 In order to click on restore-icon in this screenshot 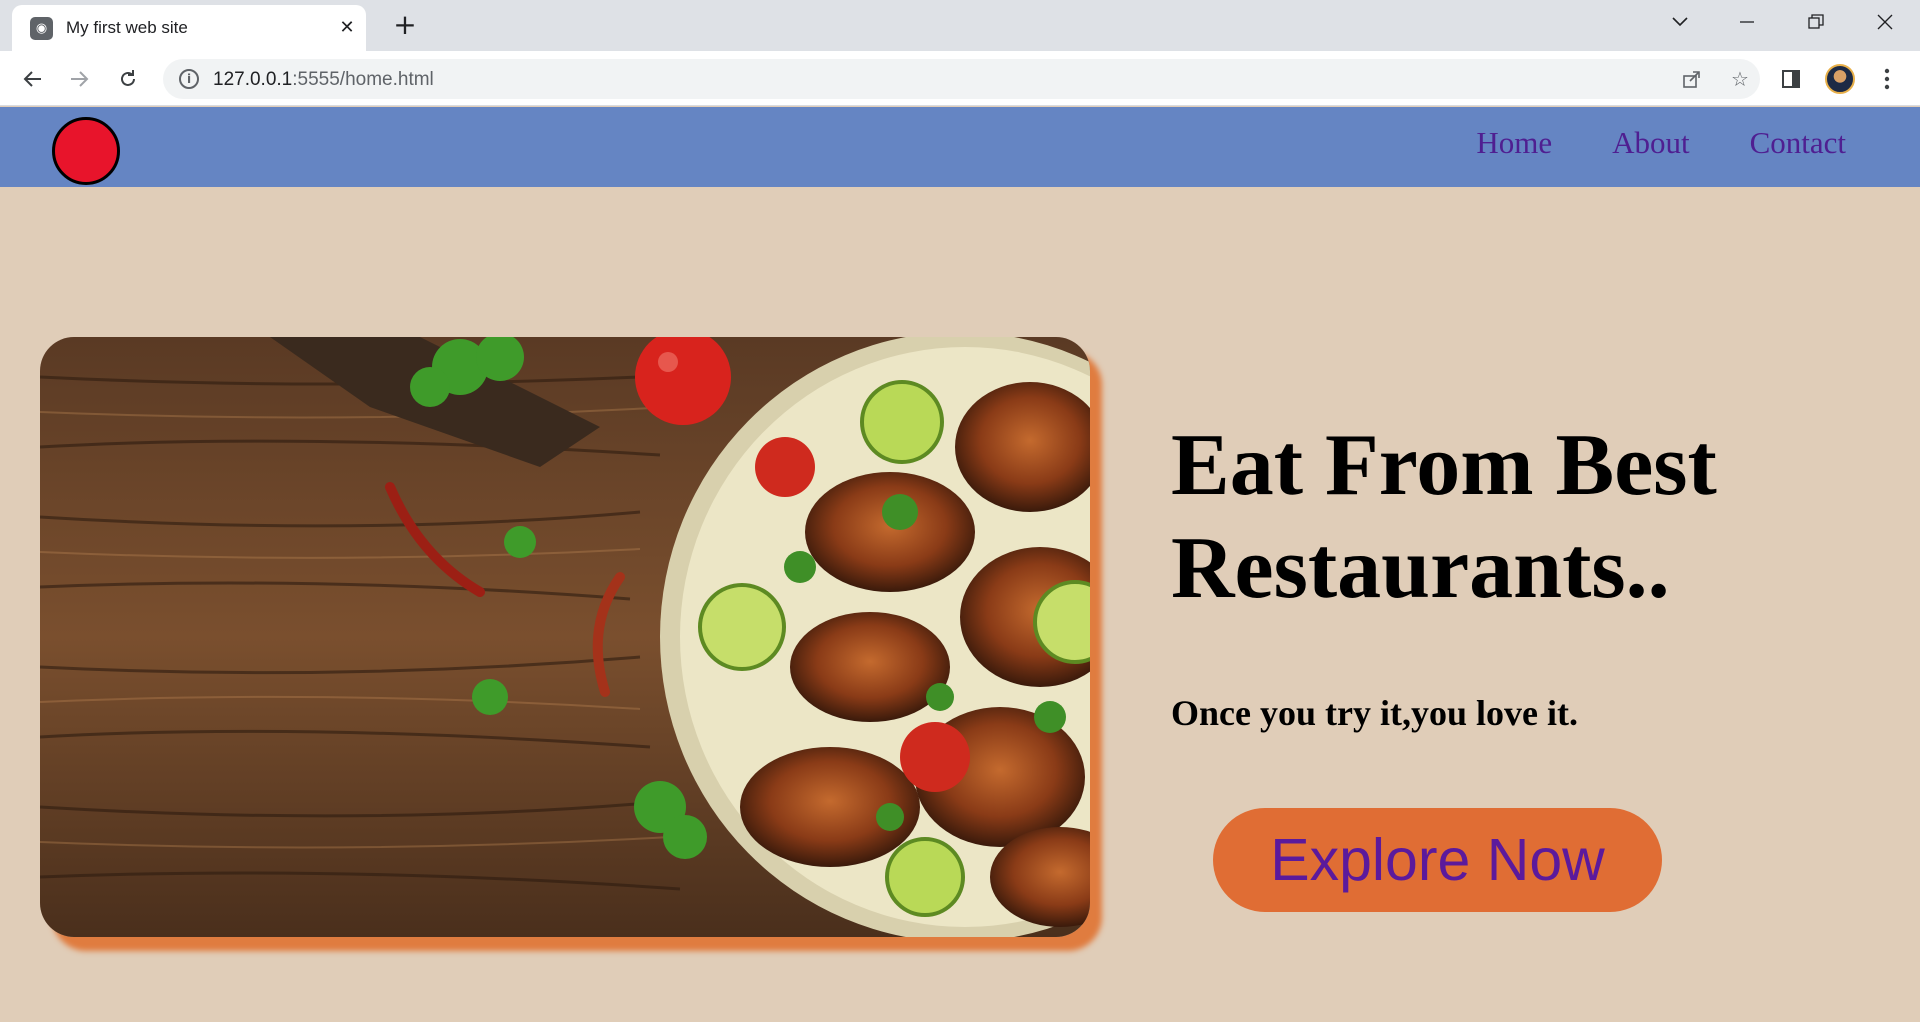, I will do `click(1816, 22)`.